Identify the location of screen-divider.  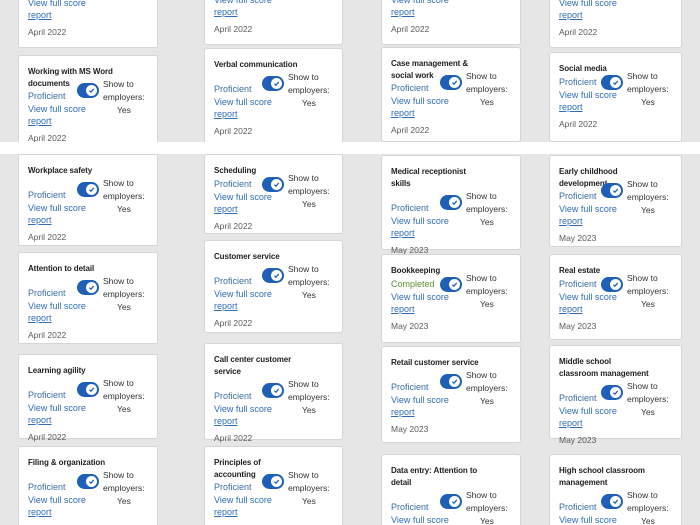
(350, 148).